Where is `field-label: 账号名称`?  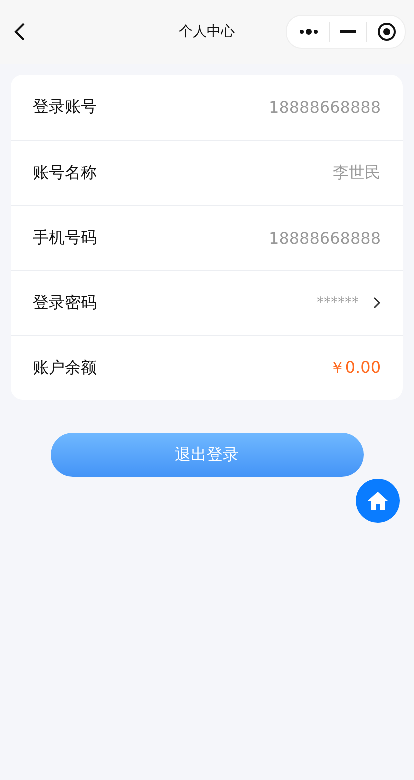 field-label: 账号名称 is located at coordinates (65, 173).